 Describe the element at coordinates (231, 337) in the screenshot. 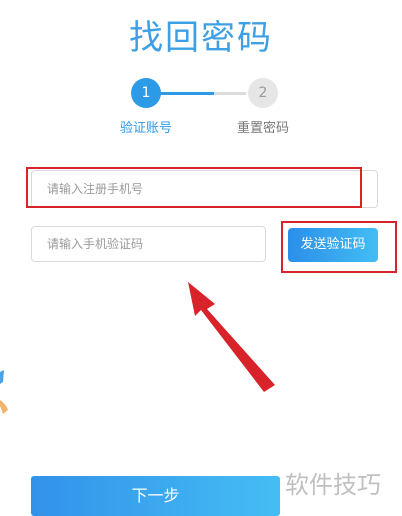

I see `annotation-arrow` at that location.